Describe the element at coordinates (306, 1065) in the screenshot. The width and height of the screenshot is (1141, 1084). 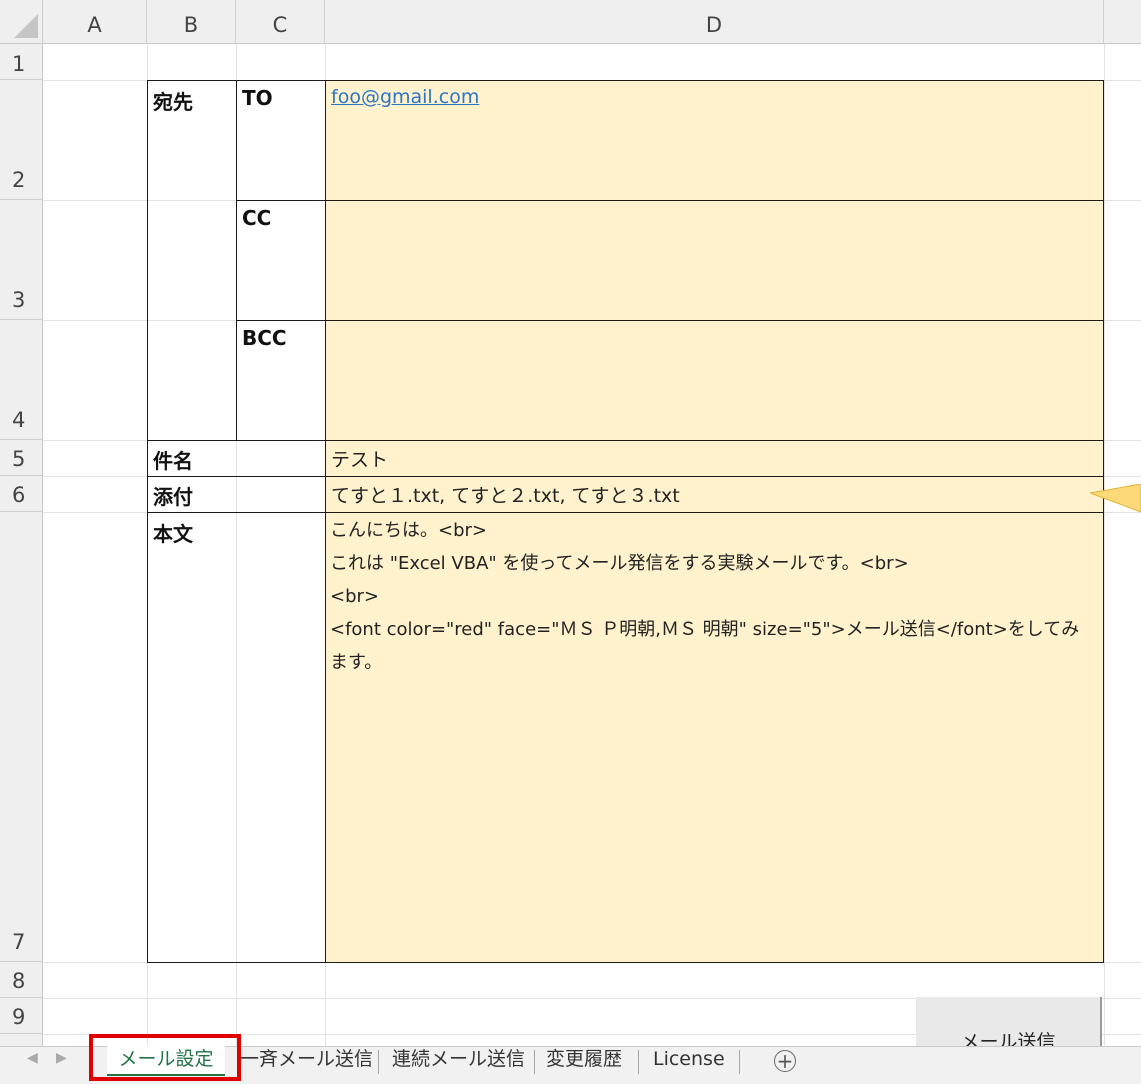
I see `tab-bulk-send: 一斉メール送信` at that location.